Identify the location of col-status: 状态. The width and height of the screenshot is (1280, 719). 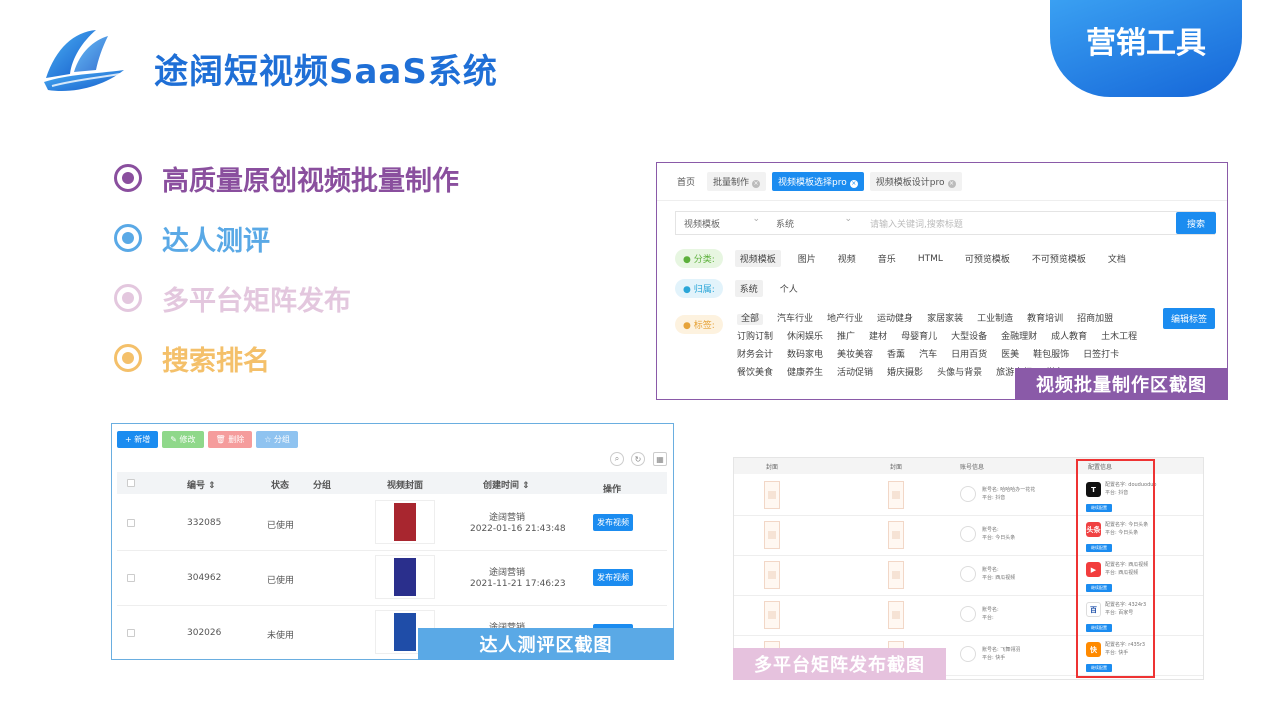
(280, 486).